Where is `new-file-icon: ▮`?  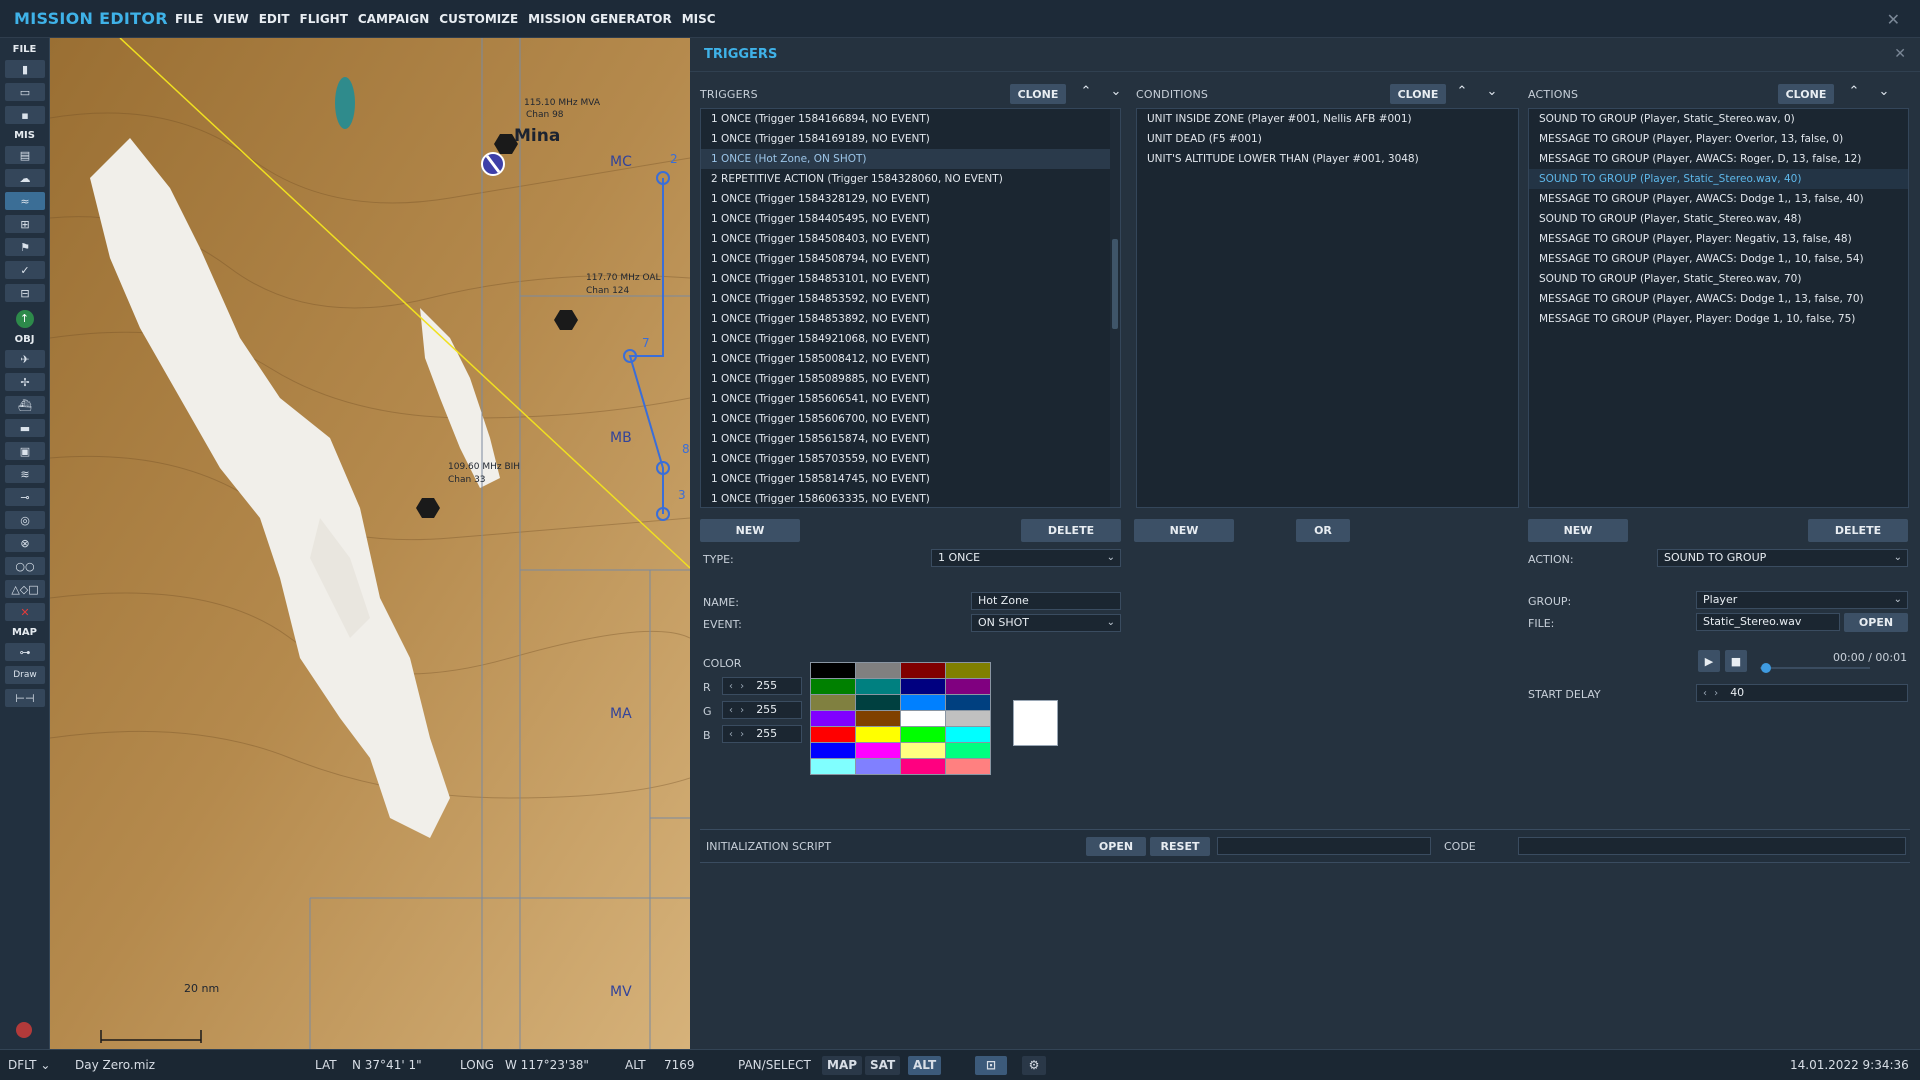 new-file-icon: ▮ is located at coordinates (25, 69).